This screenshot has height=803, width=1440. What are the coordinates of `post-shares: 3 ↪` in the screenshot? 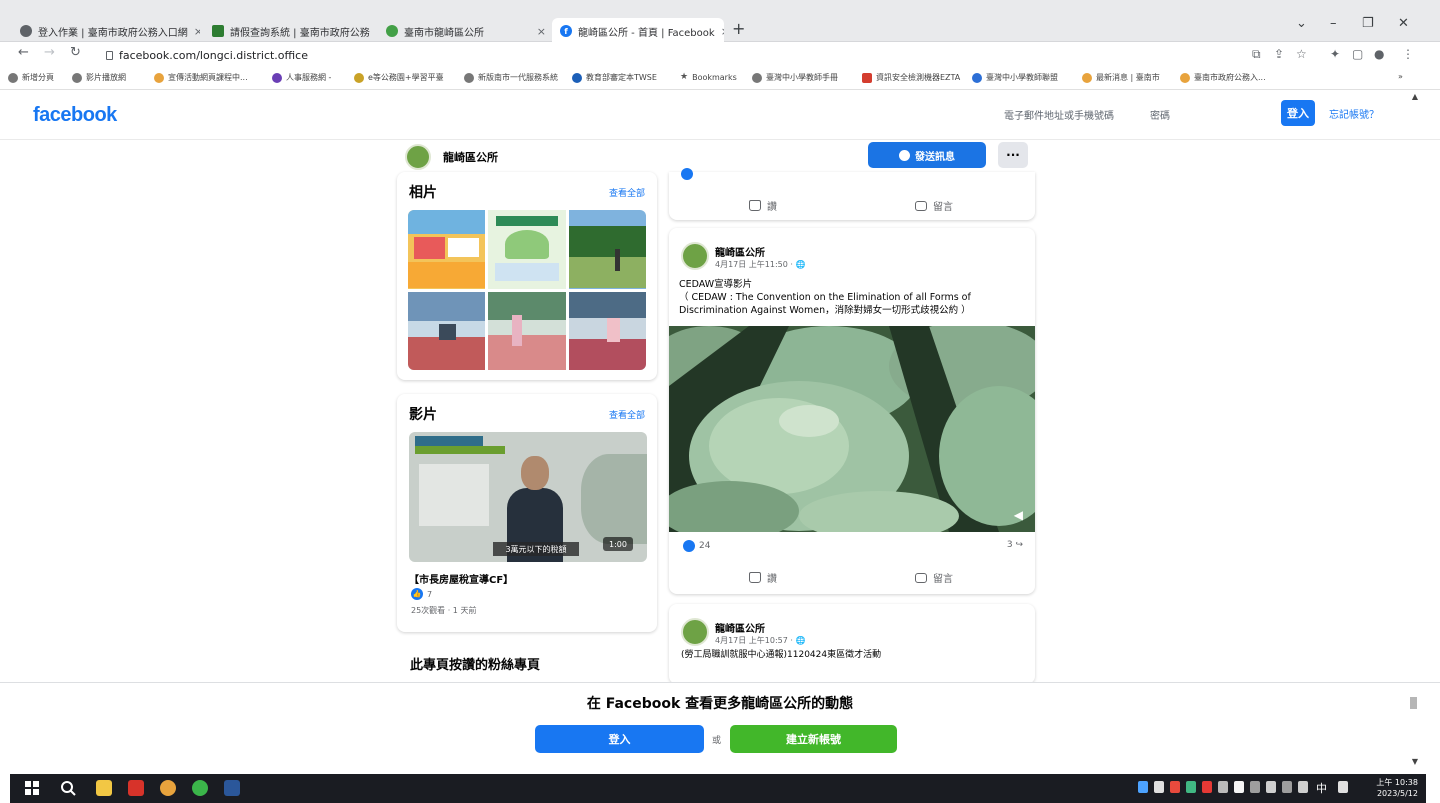 It's located at (1015, 545).